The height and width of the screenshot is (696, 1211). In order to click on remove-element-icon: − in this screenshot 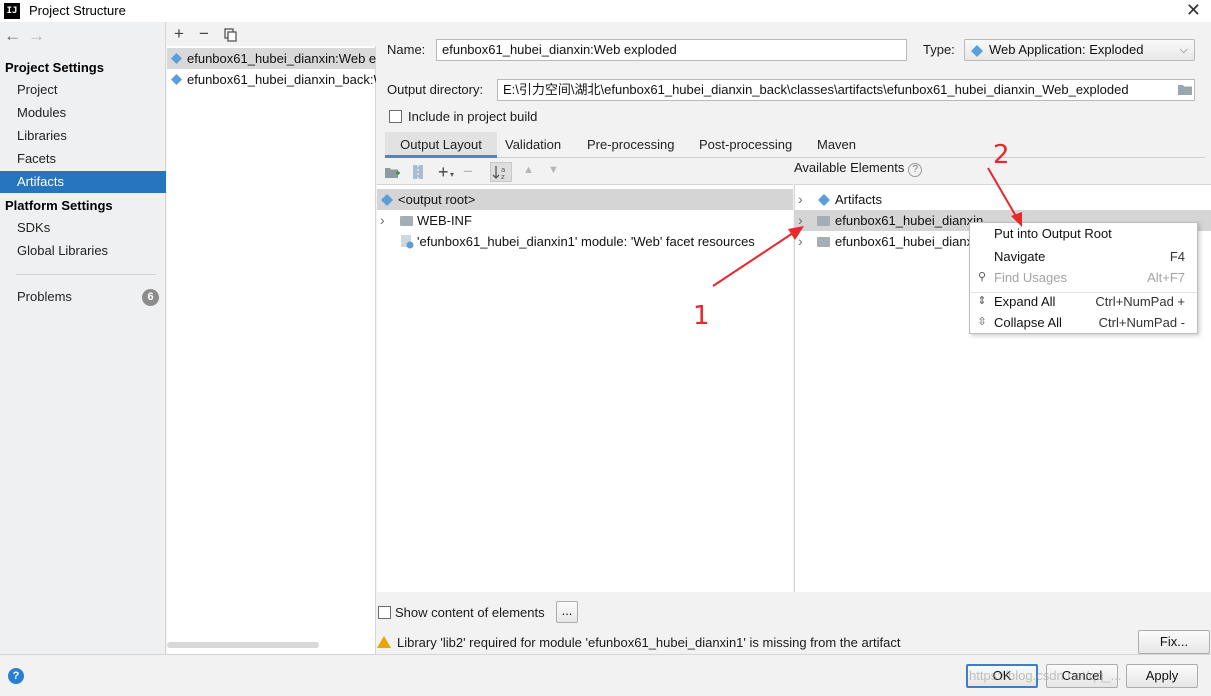, I will do `click(468, 172)`.